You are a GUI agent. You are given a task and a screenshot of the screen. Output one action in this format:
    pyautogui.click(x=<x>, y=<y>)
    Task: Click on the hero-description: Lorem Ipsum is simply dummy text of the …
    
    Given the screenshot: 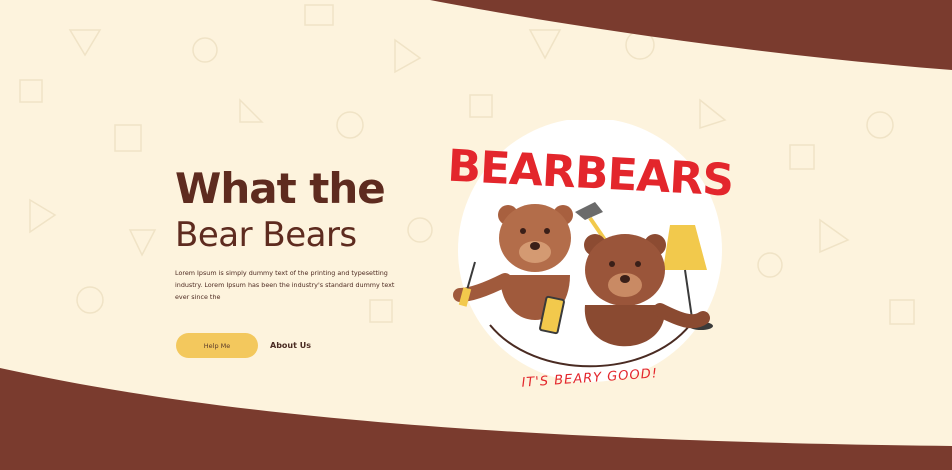 What is the action you would take?
    pyautogui.click(x=285, y=285)
    